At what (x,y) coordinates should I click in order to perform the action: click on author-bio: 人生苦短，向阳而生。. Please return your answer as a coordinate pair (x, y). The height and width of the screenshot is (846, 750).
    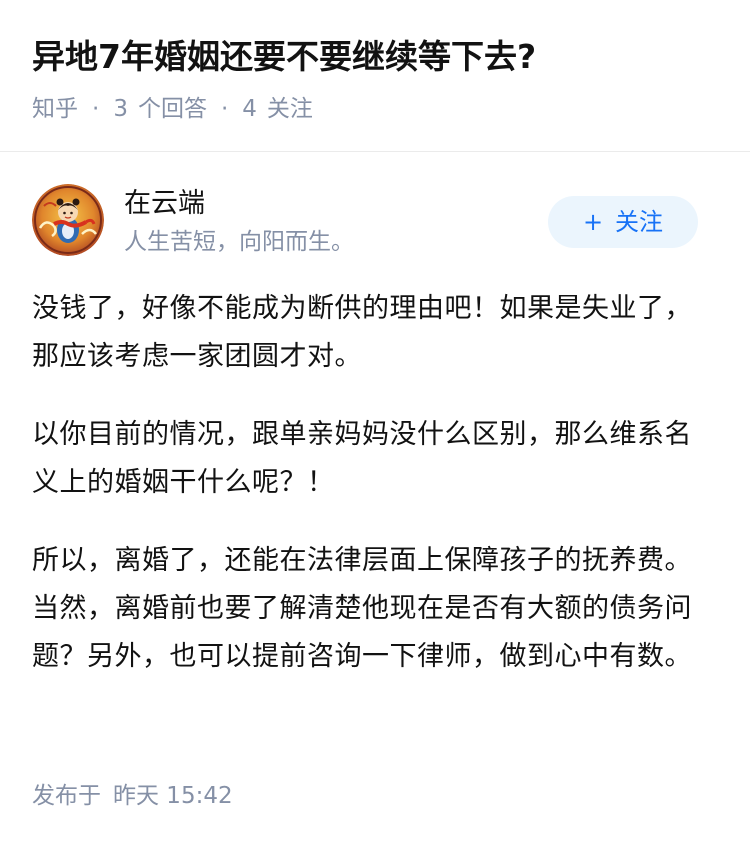
    Looking at the image, I should click on (239, 242).